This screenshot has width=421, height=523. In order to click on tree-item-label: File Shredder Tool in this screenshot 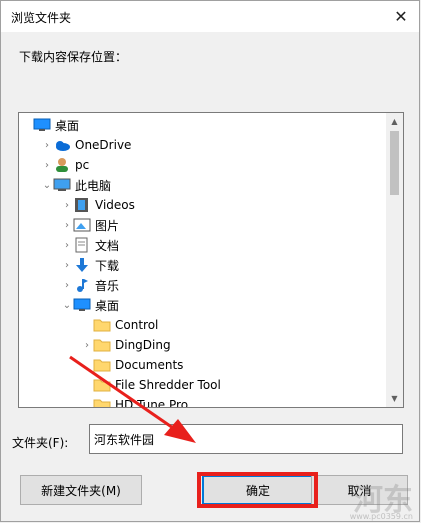, I will do `click(168, 385)`.